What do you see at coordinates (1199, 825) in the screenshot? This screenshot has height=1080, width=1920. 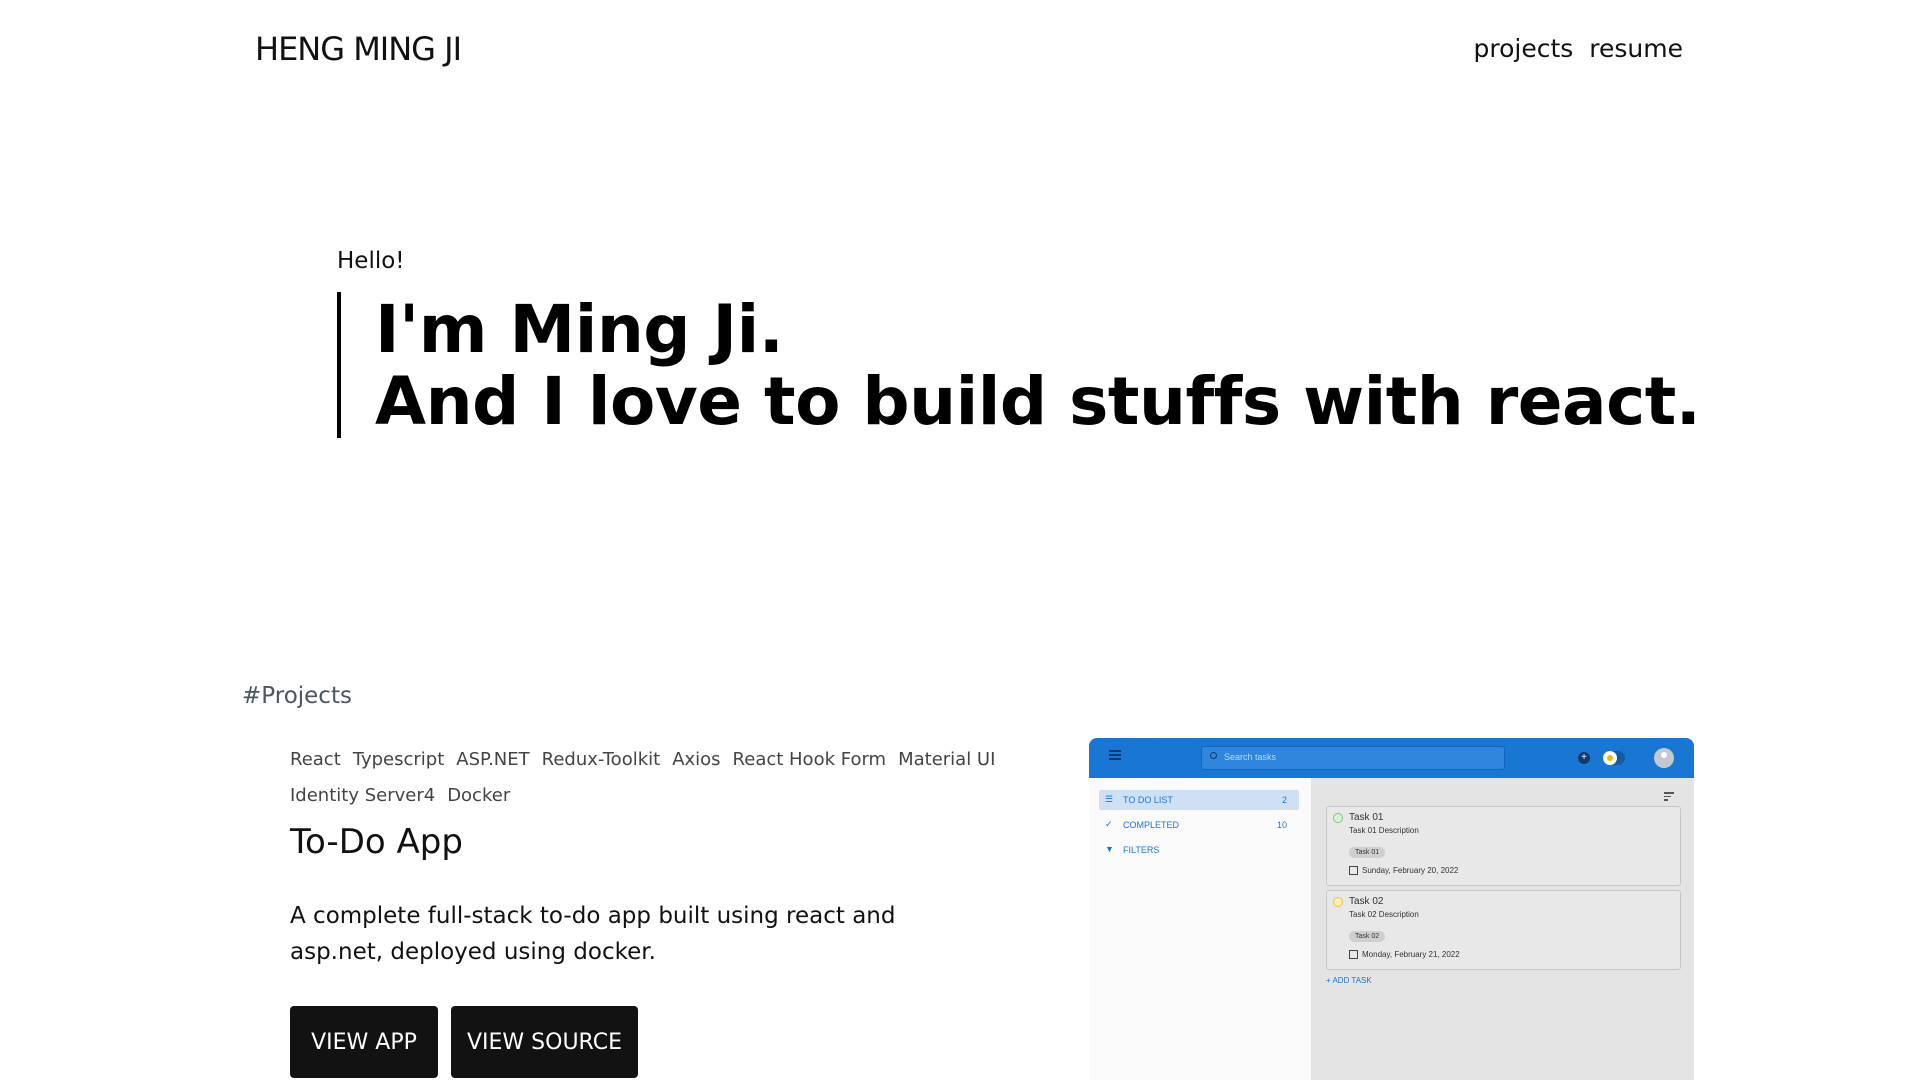 I see `preview-sidebar-completed: ✓ COMPLETED 10` at bounding box center [1199, 825].